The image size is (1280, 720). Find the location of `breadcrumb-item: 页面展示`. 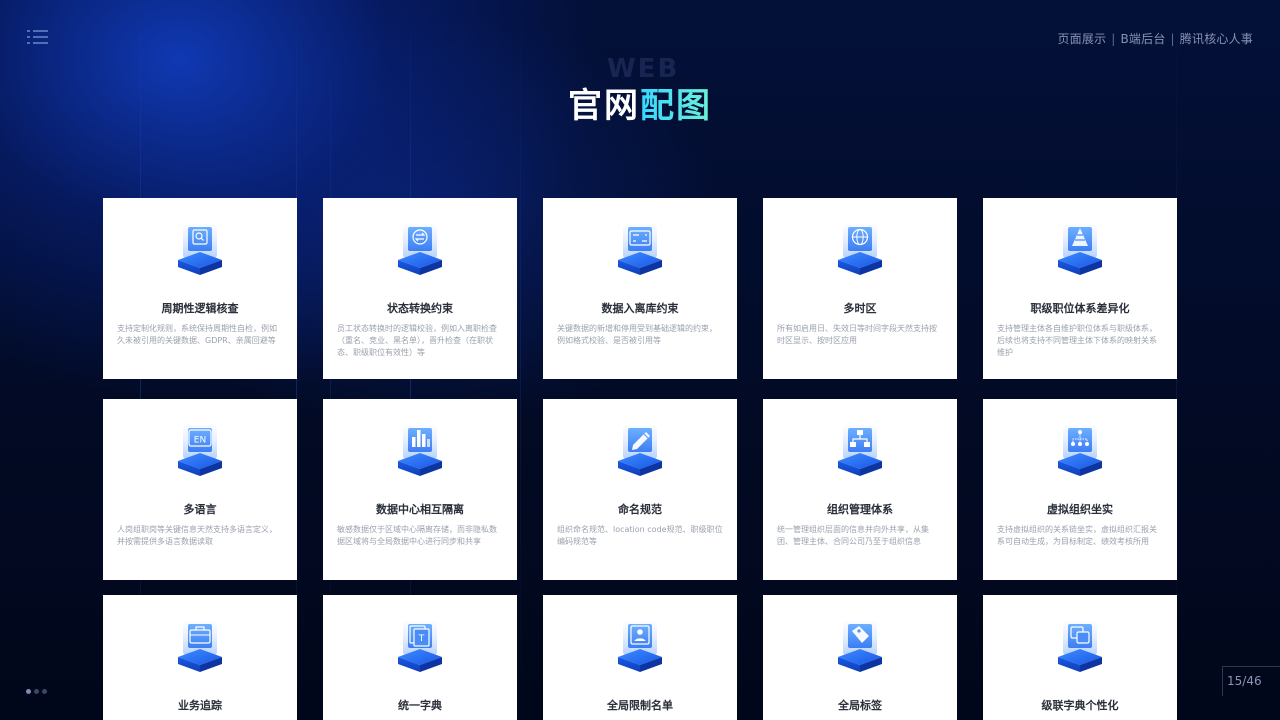

breadcrumb-item: 页面展示 is located at coordinates (1081, 39).